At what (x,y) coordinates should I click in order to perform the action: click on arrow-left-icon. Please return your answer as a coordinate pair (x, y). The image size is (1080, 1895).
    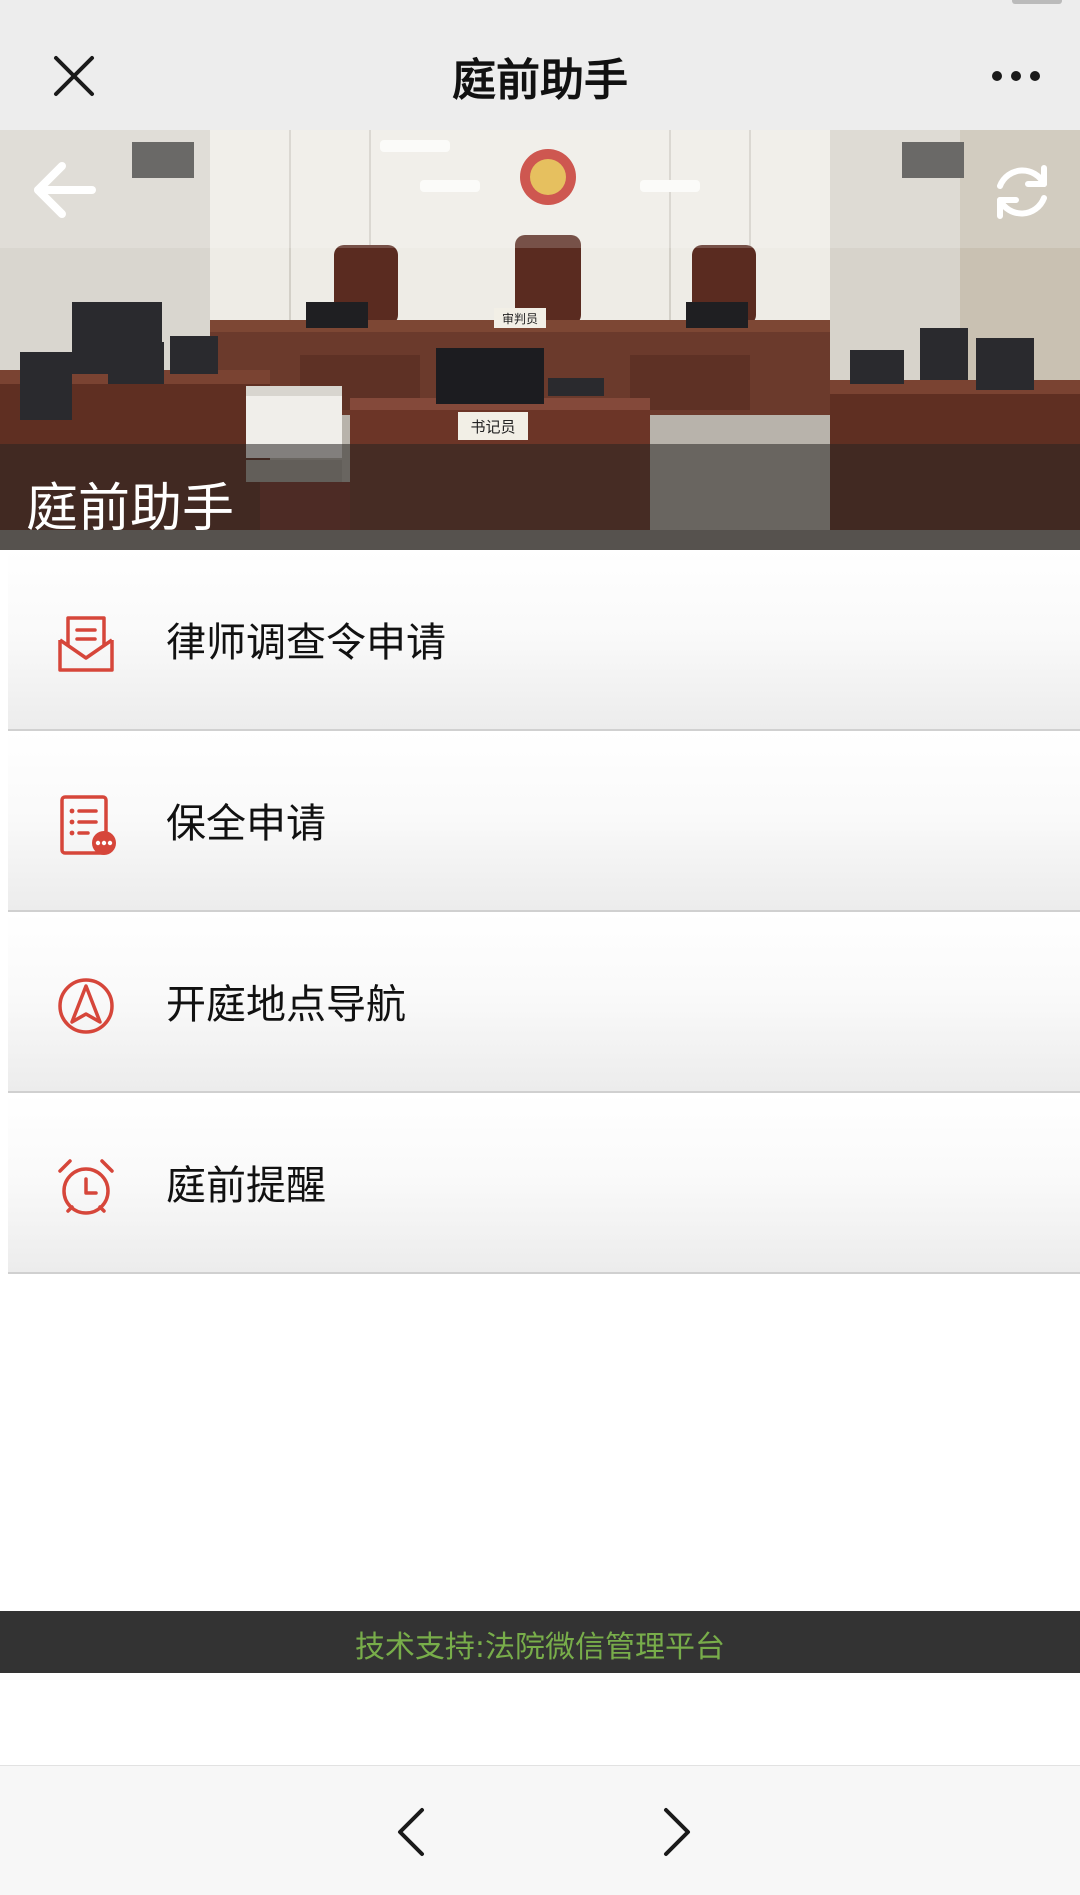
    Looking at the image, I should click on (65, 190).